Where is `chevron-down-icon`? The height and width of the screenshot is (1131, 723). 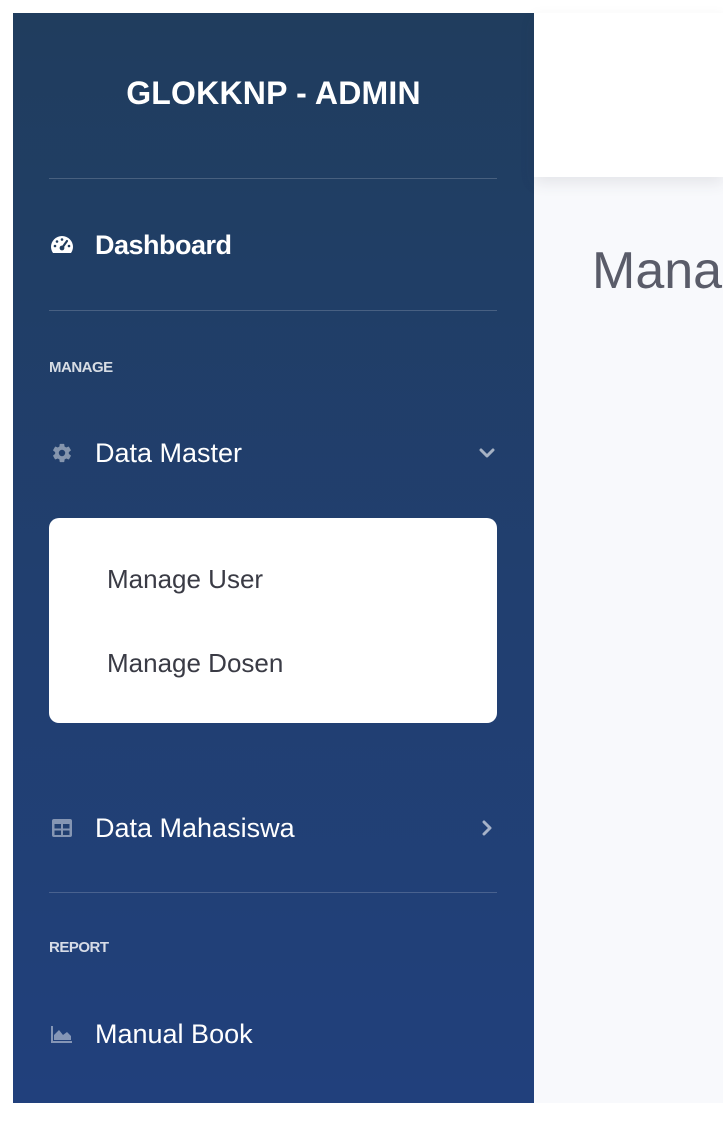
chevron-down-icon is located at coordinates (487, 453).